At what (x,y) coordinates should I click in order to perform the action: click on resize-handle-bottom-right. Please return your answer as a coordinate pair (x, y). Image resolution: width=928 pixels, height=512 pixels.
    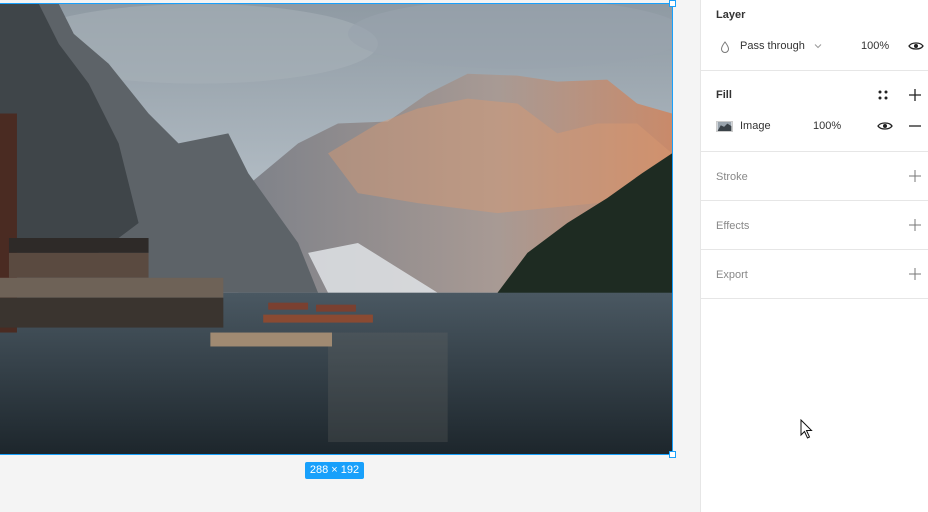
    Looking at the image, I should click on (672, 454).